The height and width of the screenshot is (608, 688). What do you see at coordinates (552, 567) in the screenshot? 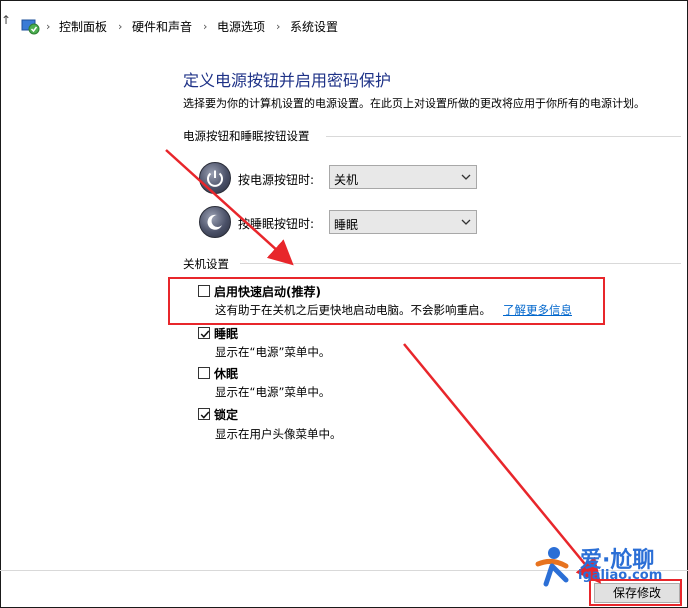
I see `runner-logo-icon` at bounding box center [552, 567].